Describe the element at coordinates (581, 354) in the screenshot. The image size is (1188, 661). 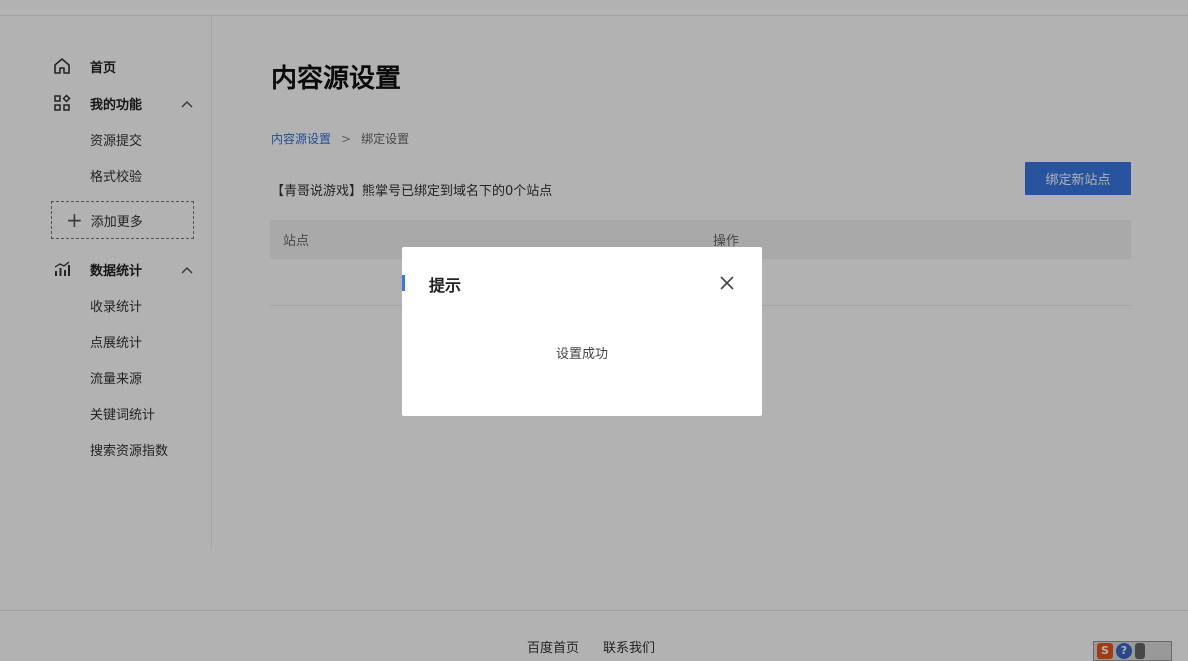
I see `dialog-message: 设置成功` at that location.